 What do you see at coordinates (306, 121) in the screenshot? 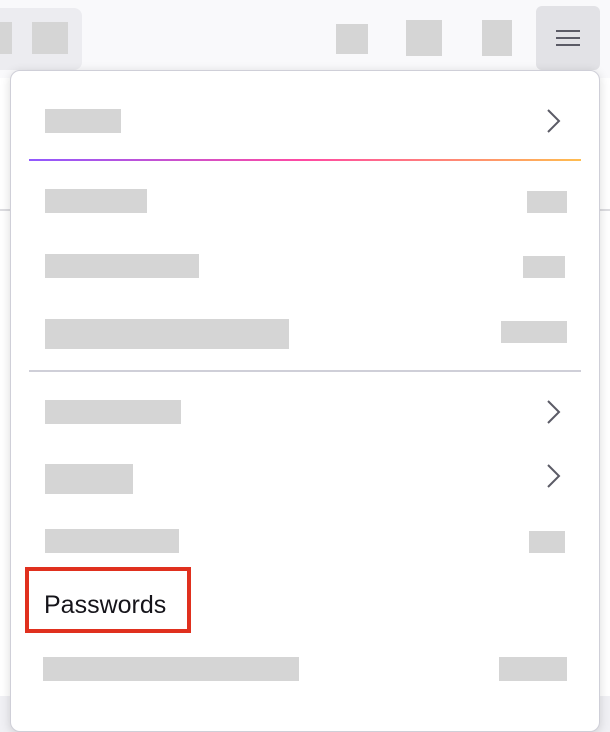
I see `menu-item-account` at bounding box center [306, 121].